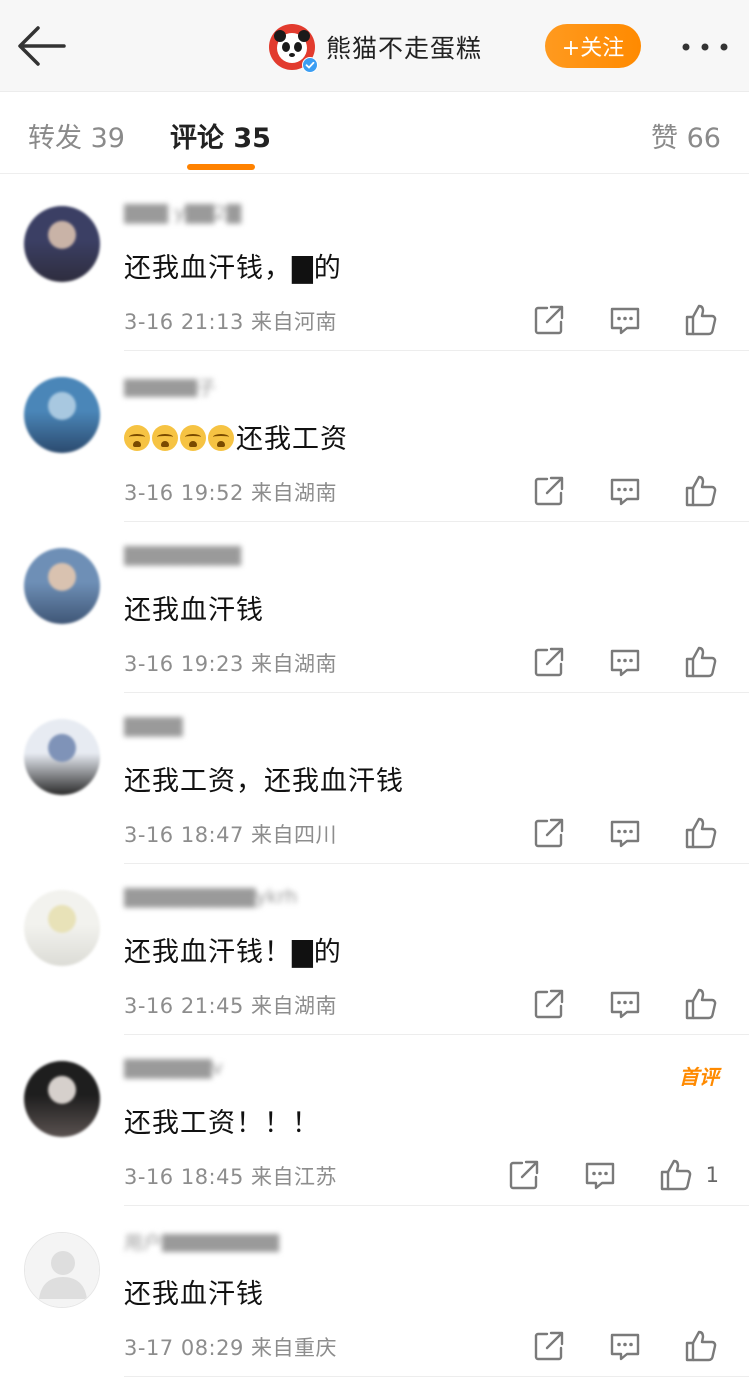 The image size is (749, 1393). What do you see at coordinates (699, 1077) in the screenshot?
I see `first-comment-badge: 首评` at bounding box center [699, 1077].